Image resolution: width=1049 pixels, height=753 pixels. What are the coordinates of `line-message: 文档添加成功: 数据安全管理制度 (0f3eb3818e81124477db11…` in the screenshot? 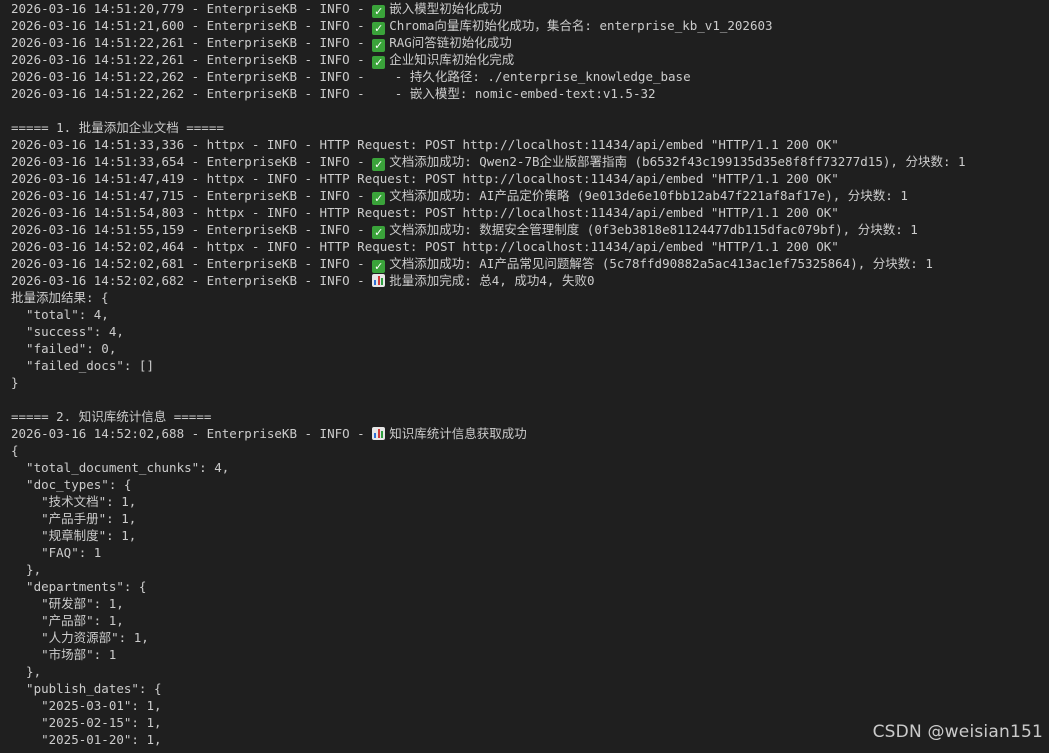 It's located at (653, 229).